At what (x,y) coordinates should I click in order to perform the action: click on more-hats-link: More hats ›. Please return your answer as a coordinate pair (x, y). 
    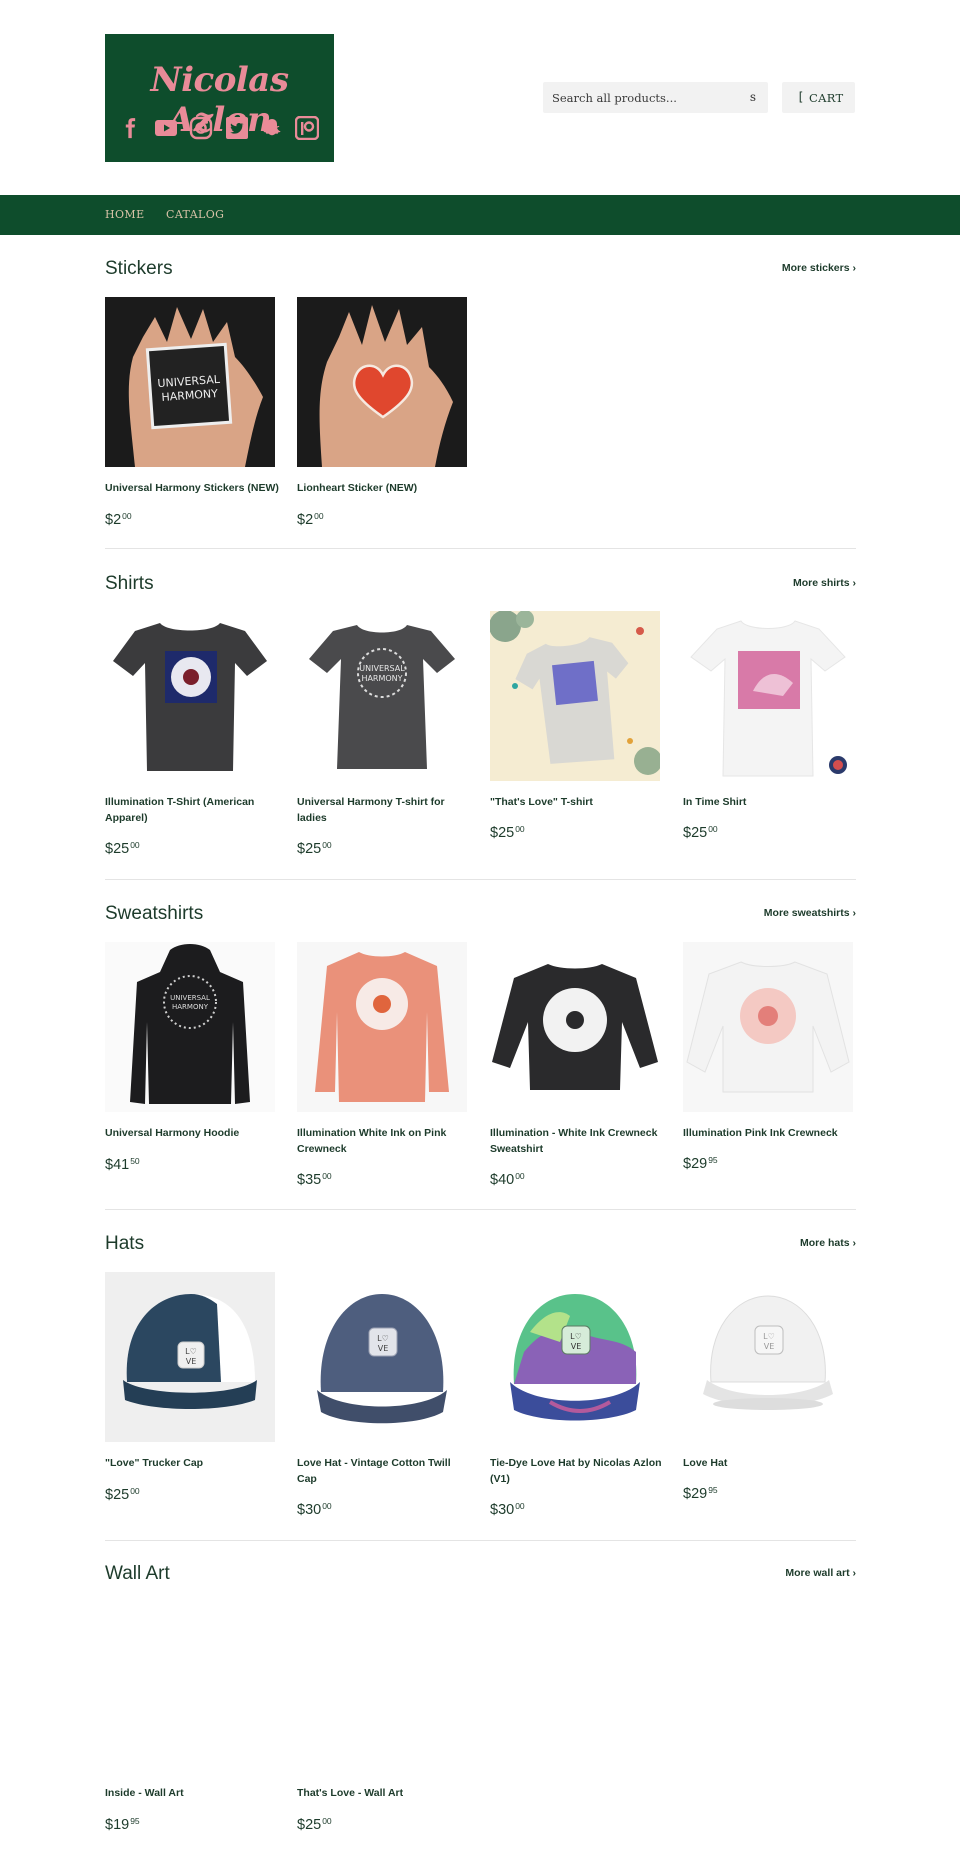
    Looking at the image, I should click on (828, 1243).